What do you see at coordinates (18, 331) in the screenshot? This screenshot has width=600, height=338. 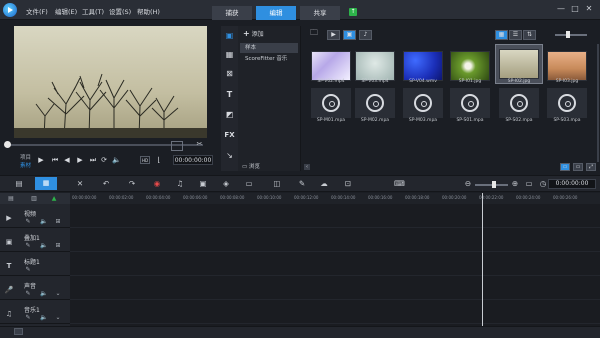 I see `fit-project-icon` at bounding box center [18, 331].